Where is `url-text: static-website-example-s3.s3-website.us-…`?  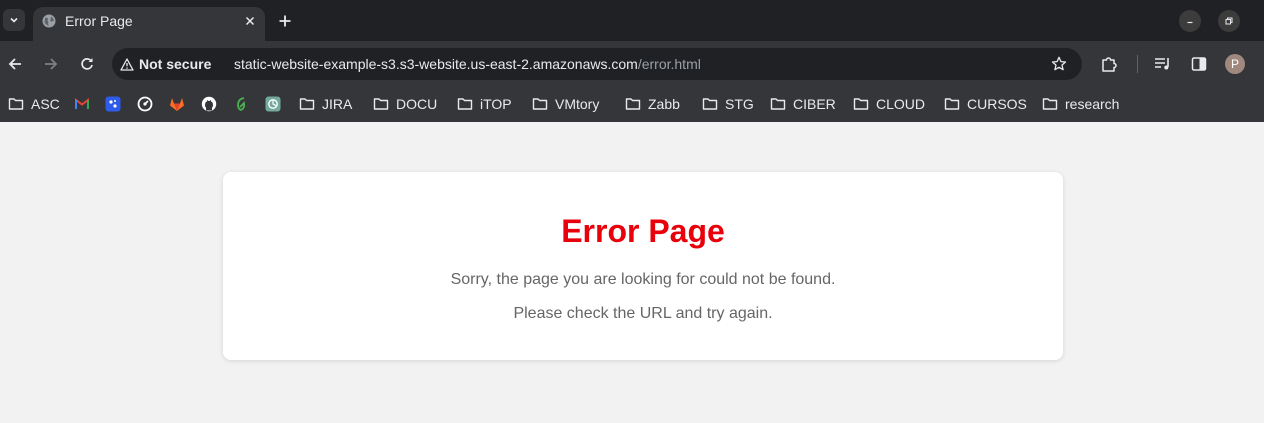 url-text: static-website-example-s3.s3-website.us-… is located at coordinates (467, 64).